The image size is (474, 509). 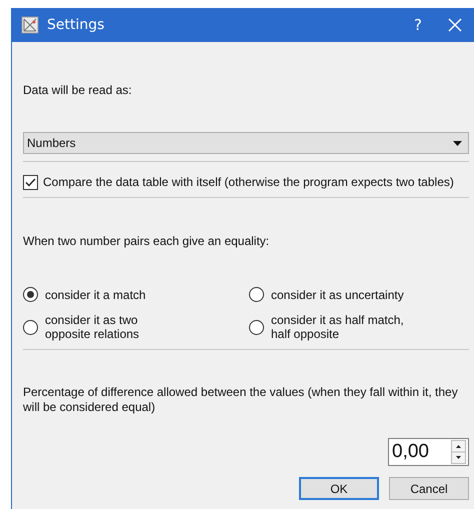 What do you see at coordinates (418, 25) in the screenshot?
I see `help-button: ?` at bounding box center [418, 25].